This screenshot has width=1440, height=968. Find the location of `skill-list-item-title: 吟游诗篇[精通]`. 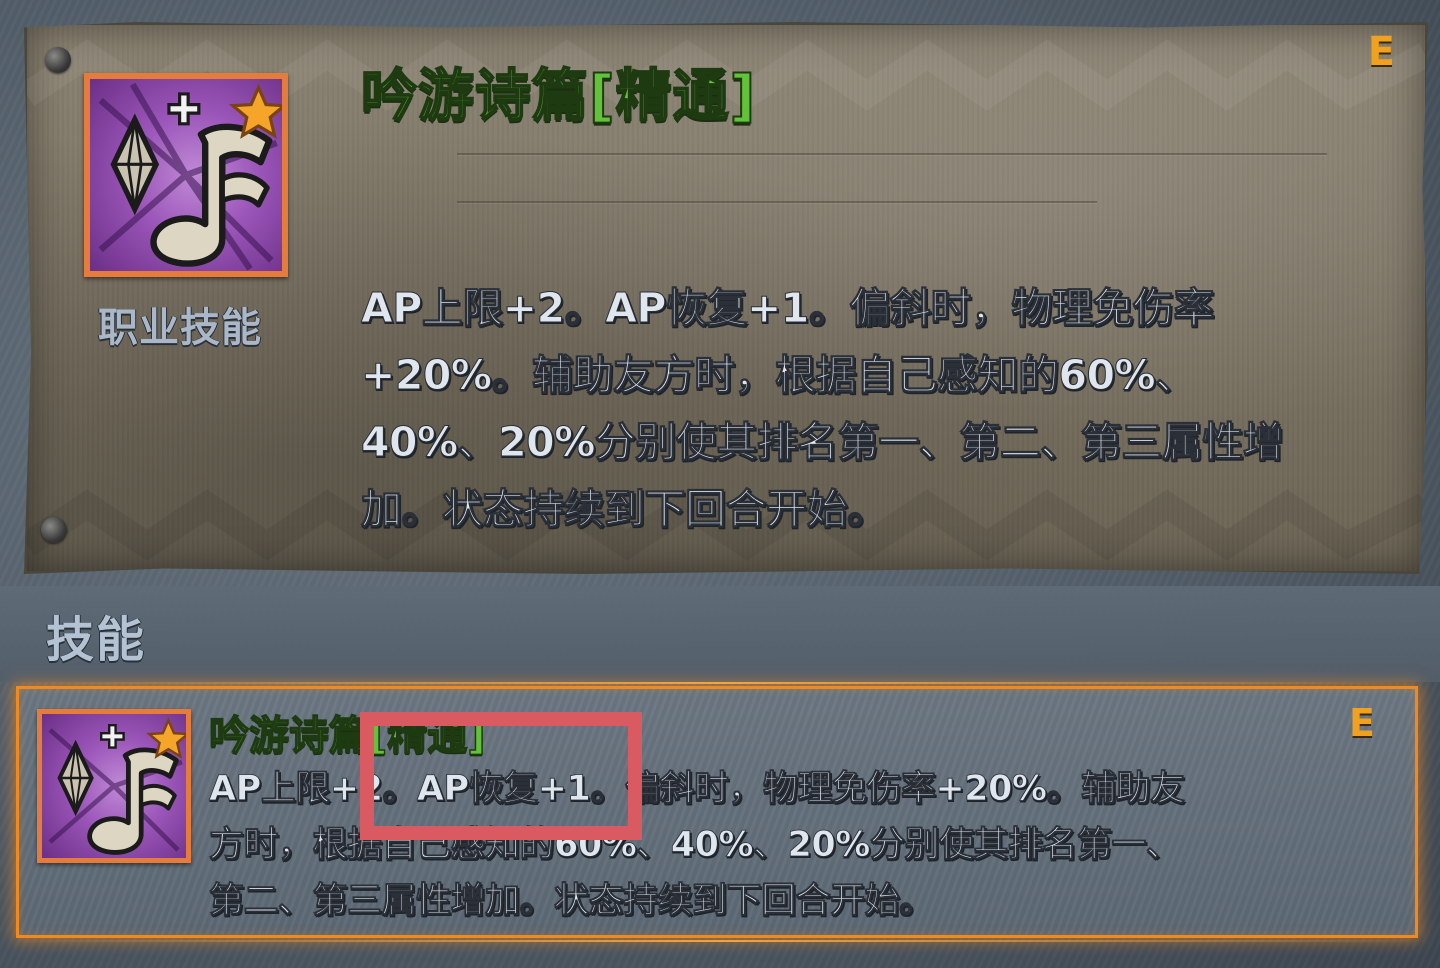

skill-list-item-title: 吟游诗篇[精通] is located at coordinates (347, 736).